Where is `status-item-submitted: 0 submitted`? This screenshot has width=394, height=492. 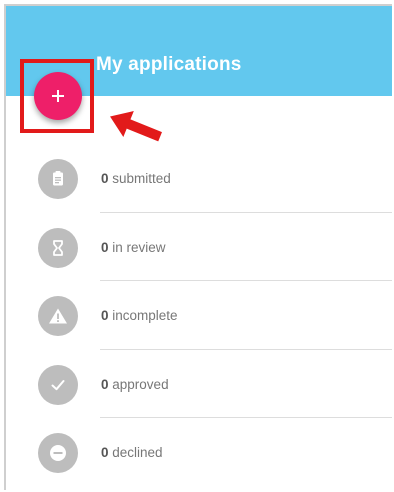 status-item-submitted: 0 submitted is located at coordinates (199, 178).